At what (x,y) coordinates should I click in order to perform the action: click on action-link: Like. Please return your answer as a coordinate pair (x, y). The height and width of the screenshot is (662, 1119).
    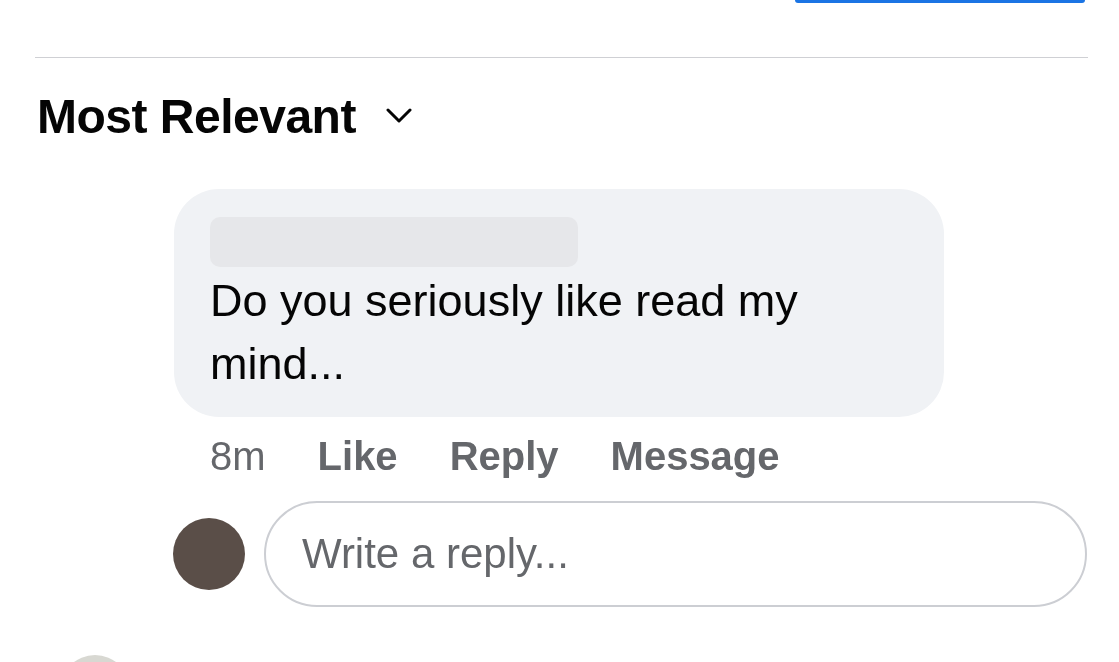
    Looking at the image, I should click on (357, 456).